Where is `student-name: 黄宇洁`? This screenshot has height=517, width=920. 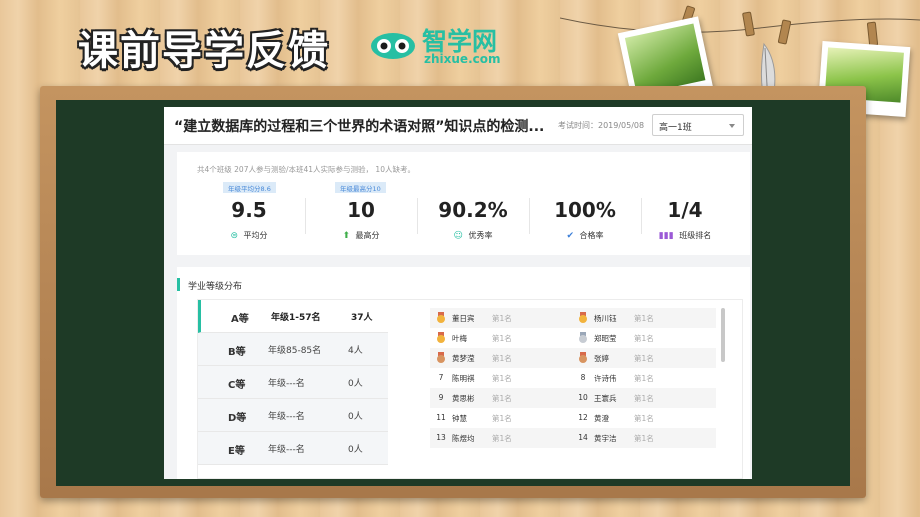 student-name: 黄宇洁 is located at coordinates (605, 438).